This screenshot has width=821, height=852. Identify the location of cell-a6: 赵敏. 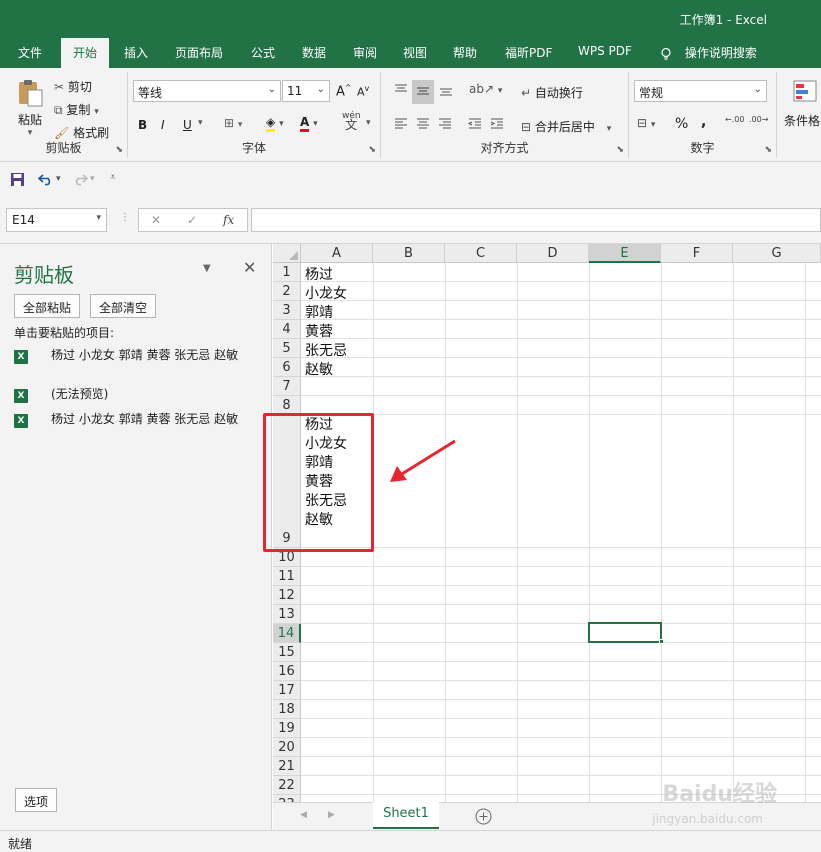
(319, 369).